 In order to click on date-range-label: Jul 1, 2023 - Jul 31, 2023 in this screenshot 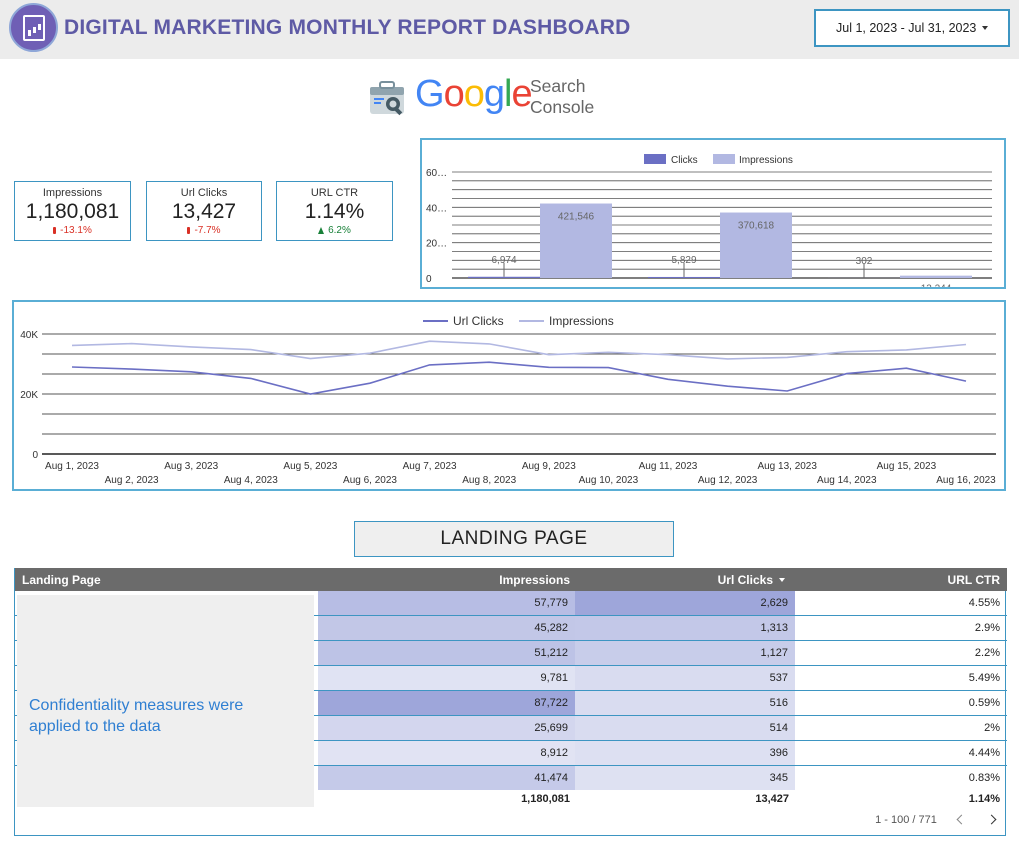, I will do `click(906, 28)`.